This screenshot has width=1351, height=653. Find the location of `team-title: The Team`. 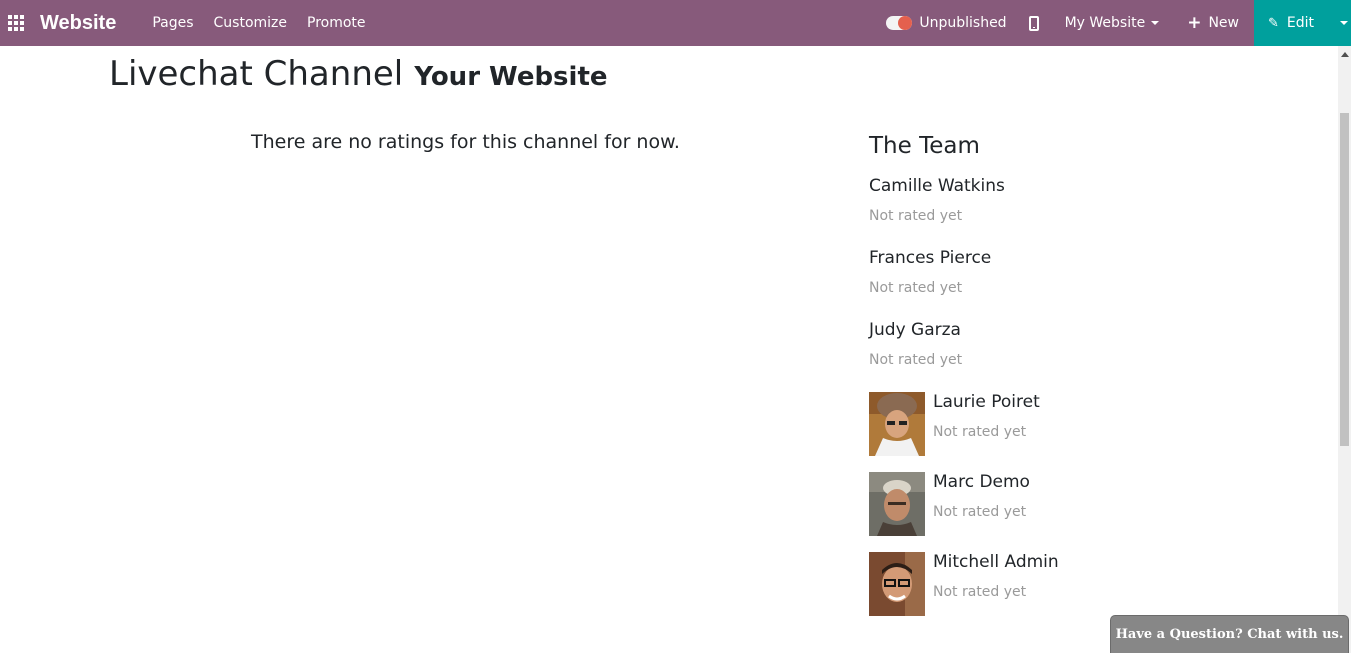

team-title: The Team is located at coordinates (924, 146).